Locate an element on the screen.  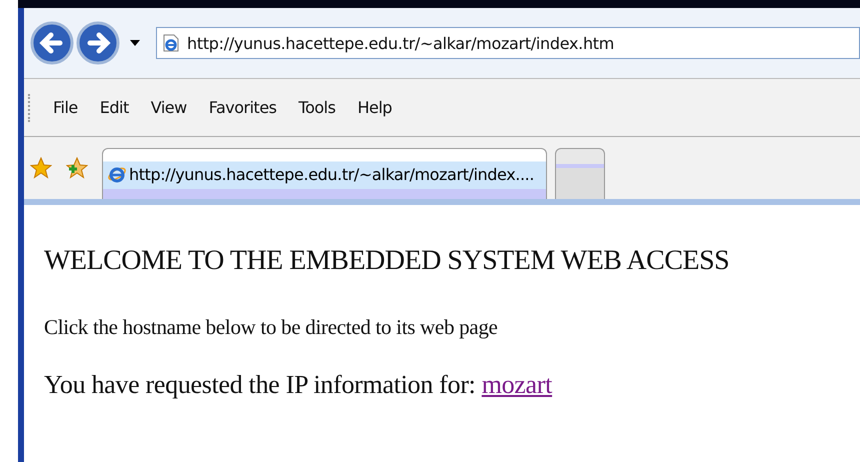
add-favorite-icon is located at coordinates (77, 168).